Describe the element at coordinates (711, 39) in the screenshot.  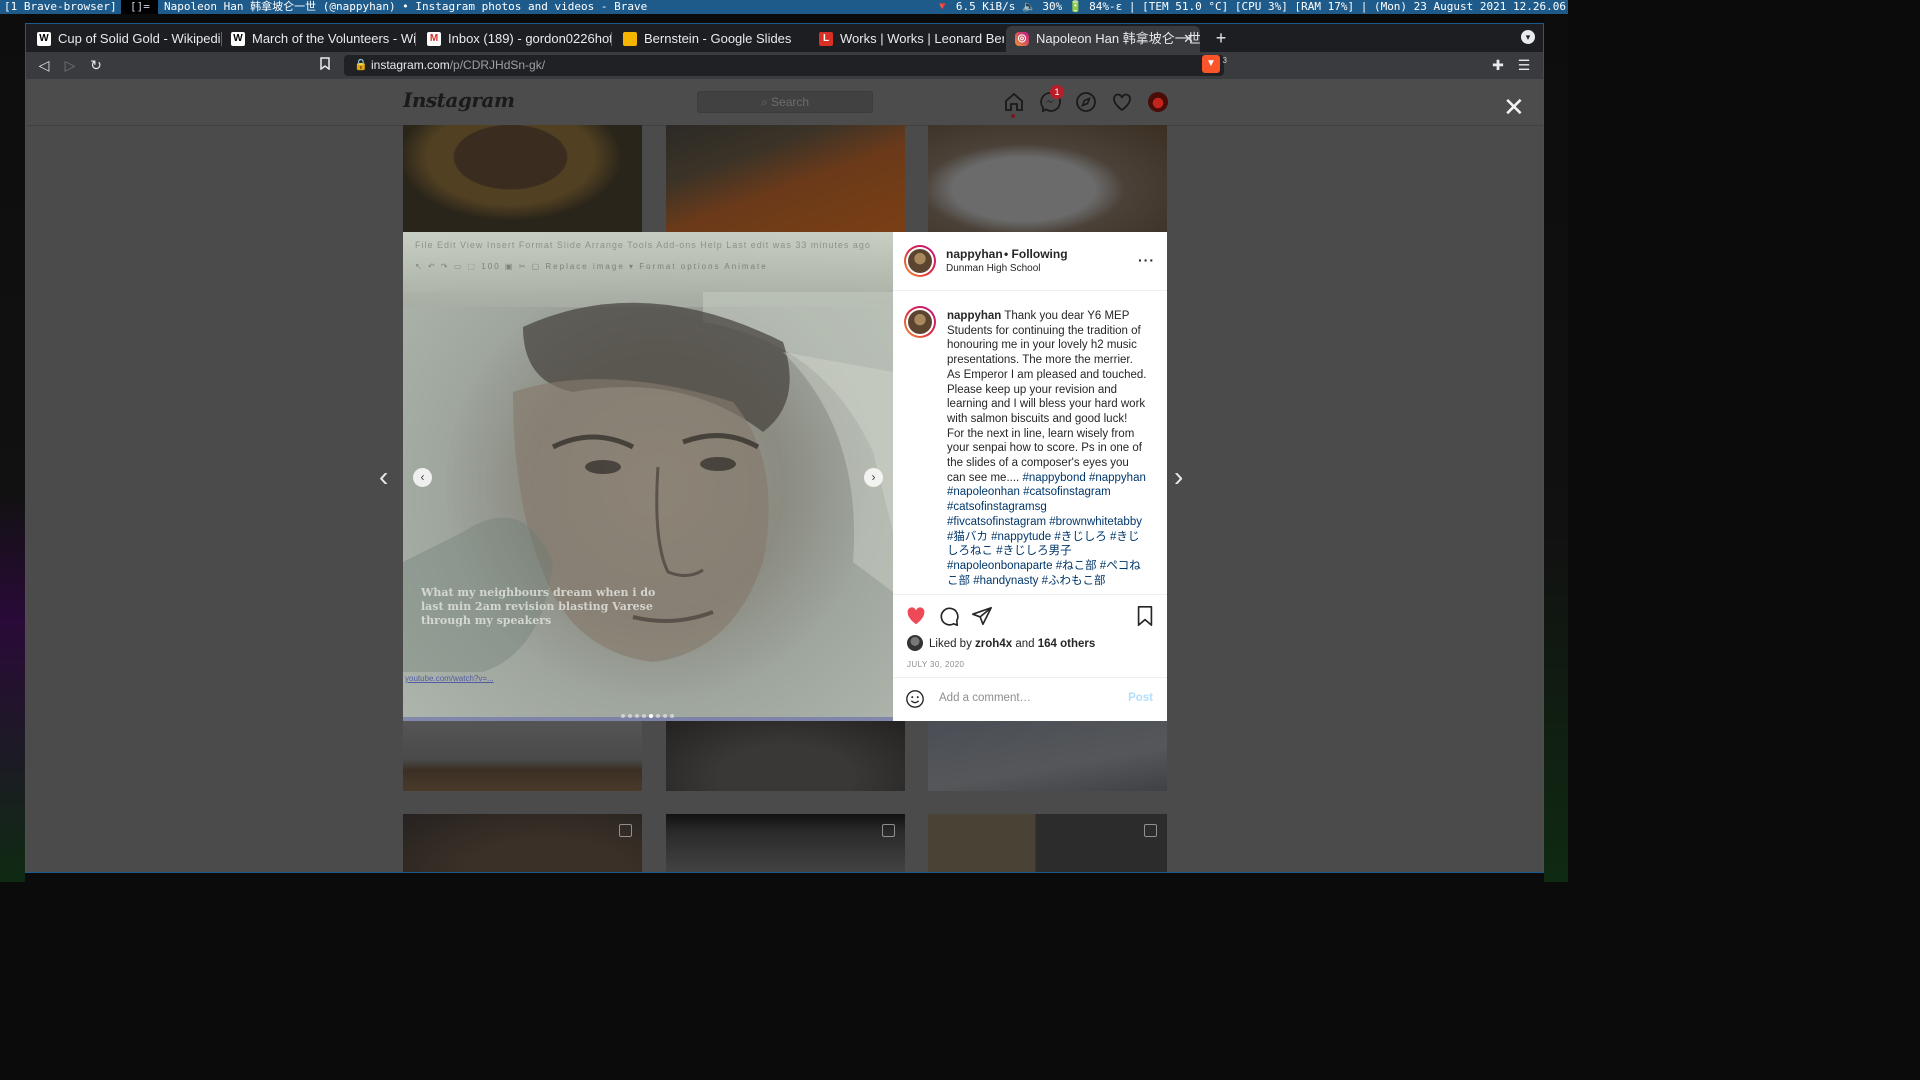
I see `tab-bernstein-slides: Bernstein - Google Slides` at that location.